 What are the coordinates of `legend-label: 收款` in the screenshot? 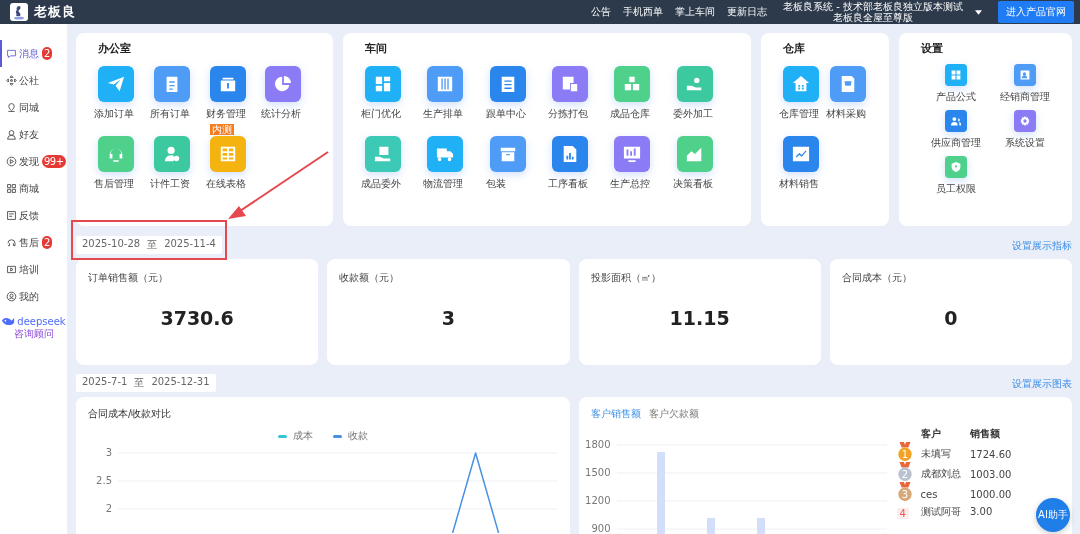 It's located at (357, 436).